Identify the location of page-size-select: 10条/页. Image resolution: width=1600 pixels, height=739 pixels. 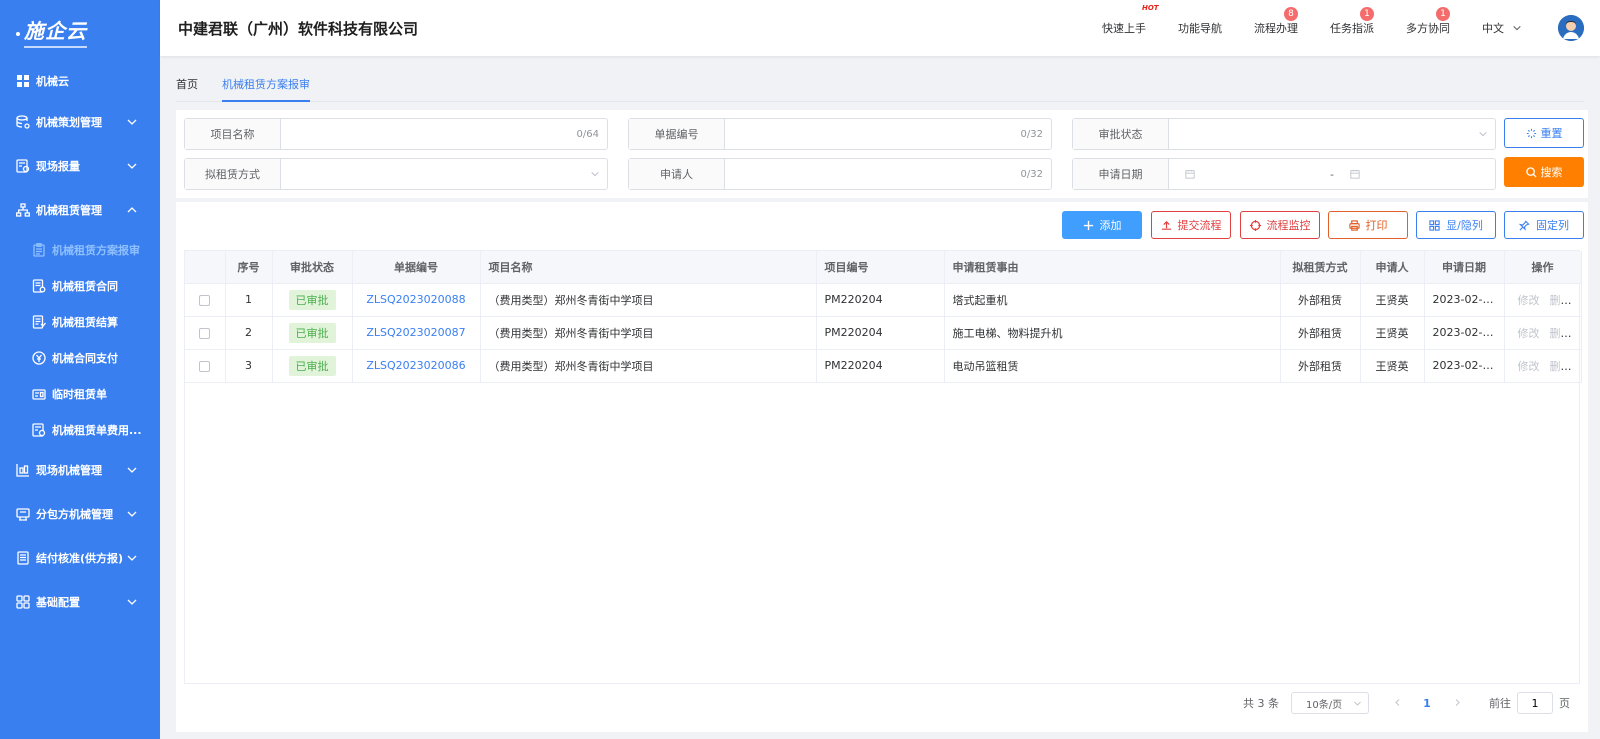
(1330, 703).